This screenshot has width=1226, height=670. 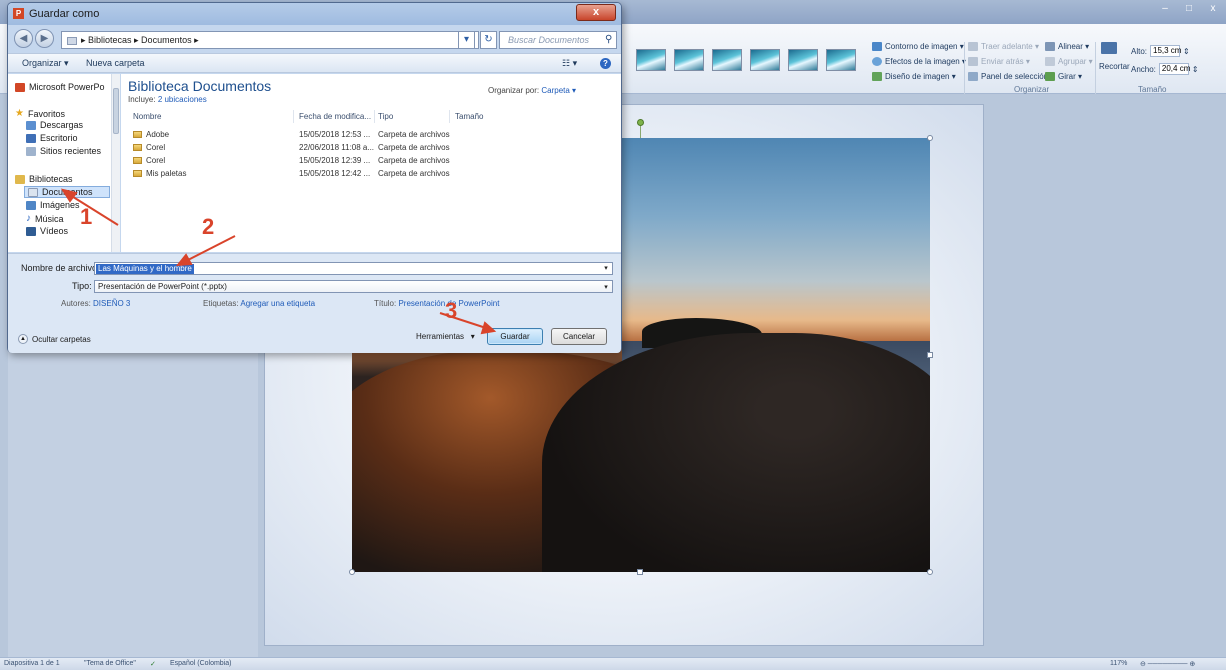 I want to click on picture-layout-button: Diseño de imagen ▾, so click(x=914, y=76).